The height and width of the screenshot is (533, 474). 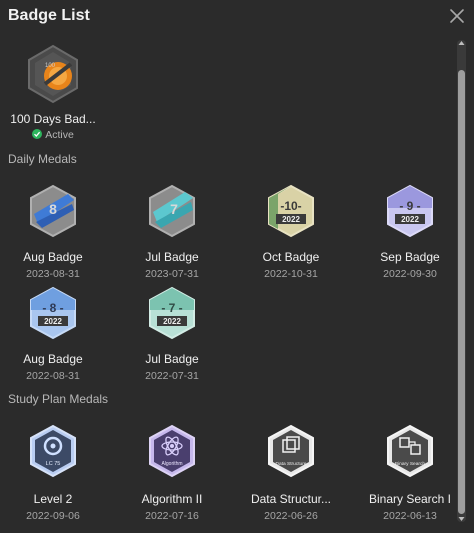 What do you see at coordinates (291, 257) in the screenshot?
I see `badge-name: Oct Badge` at bounding box center [291, 257].